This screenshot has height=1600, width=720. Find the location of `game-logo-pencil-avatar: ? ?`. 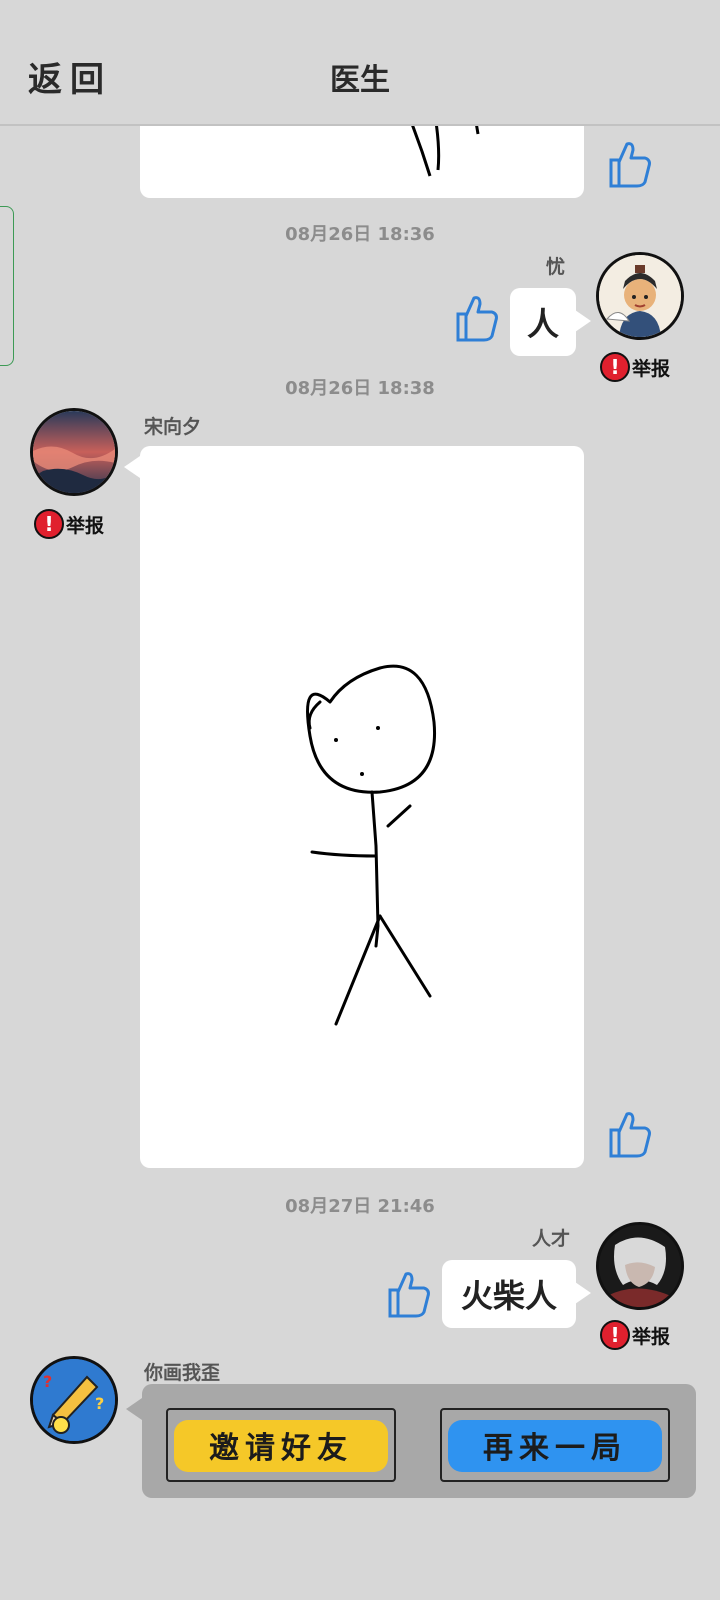

game-logo-pencil-avatar: ? ? is located at coordinates (74, 1400).